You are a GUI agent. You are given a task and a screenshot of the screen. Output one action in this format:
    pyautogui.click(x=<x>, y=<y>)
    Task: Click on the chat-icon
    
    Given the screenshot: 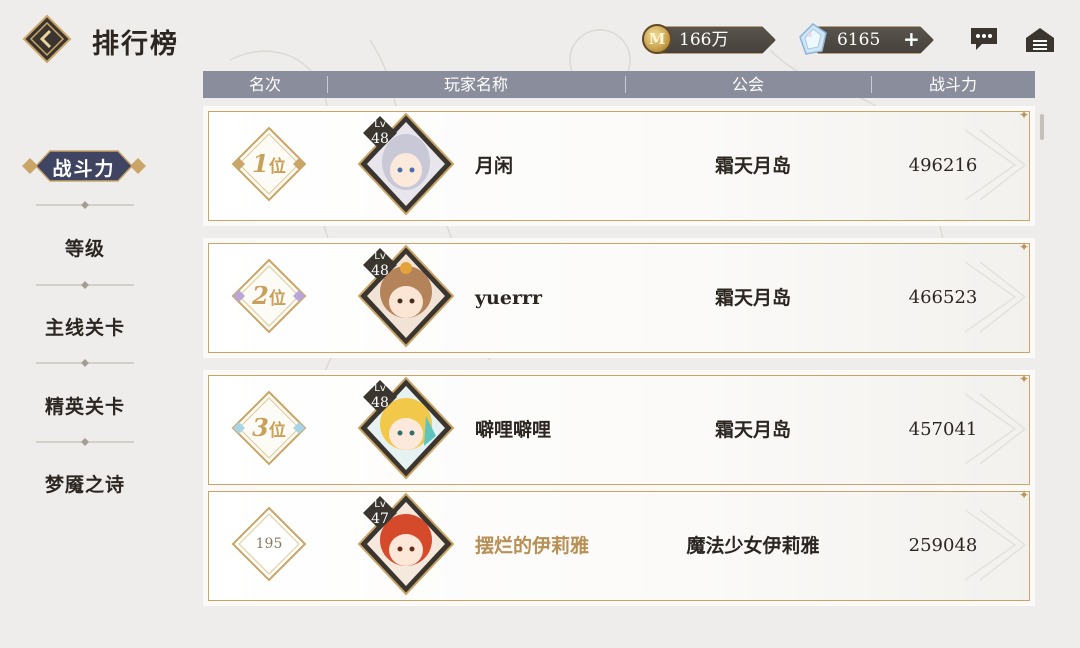 What is the action you would take?
    pyautogui.click(x=984, y=39)
    